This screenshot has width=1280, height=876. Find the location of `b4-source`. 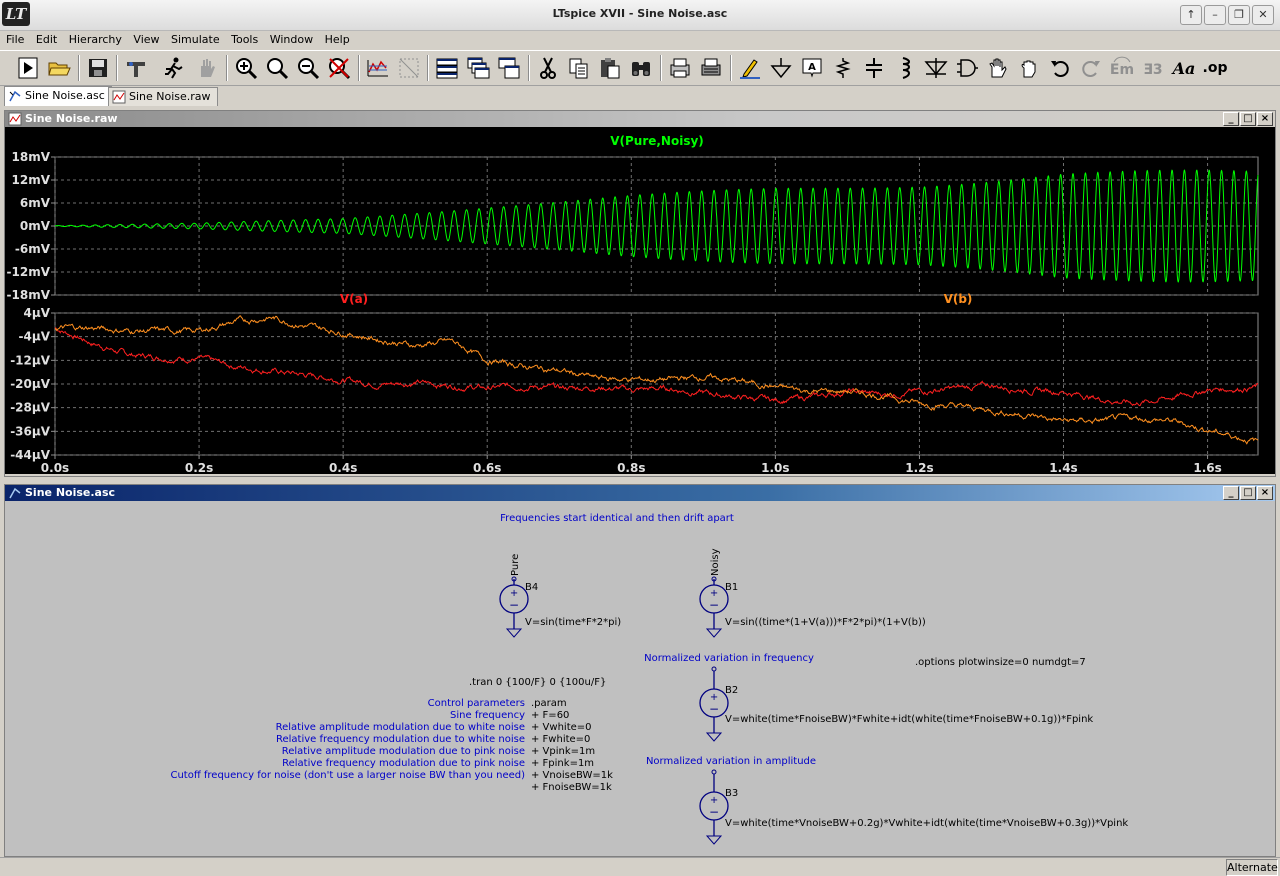

b4-source is located at coordinates (514, 607).